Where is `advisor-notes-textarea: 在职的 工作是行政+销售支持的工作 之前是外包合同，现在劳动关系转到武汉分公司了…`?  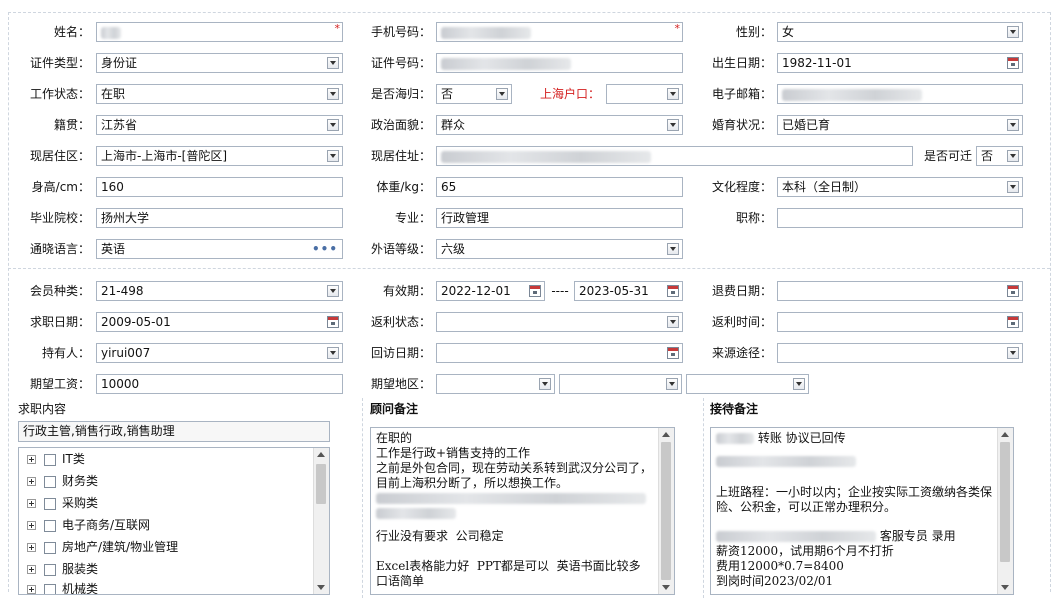
advisor-notes-textarea: 在职的 工作是行政+销售支持的工作 之前是外包合同，现在劳动关系转到武汉分公司了… is located at coordinates (522, 511).